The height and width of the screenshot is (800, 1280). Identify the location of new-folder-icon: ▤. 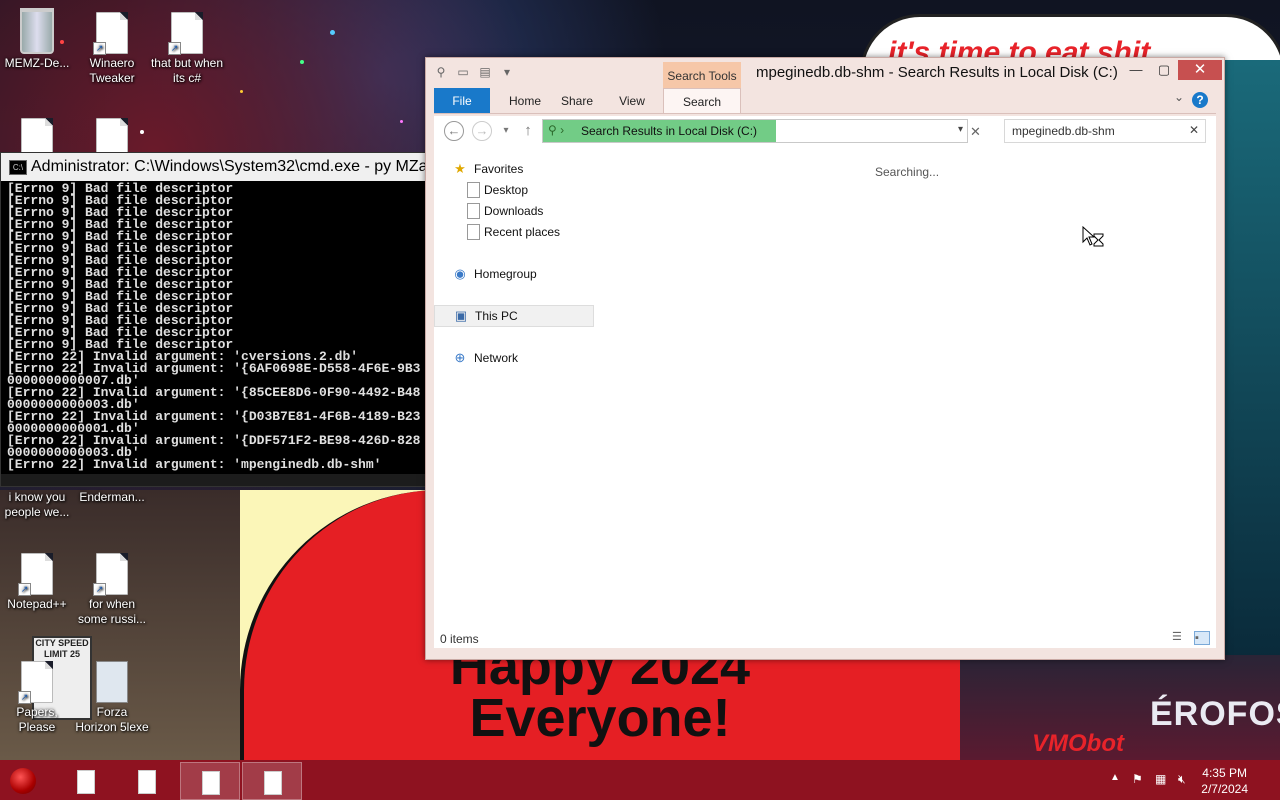
(485, 72).